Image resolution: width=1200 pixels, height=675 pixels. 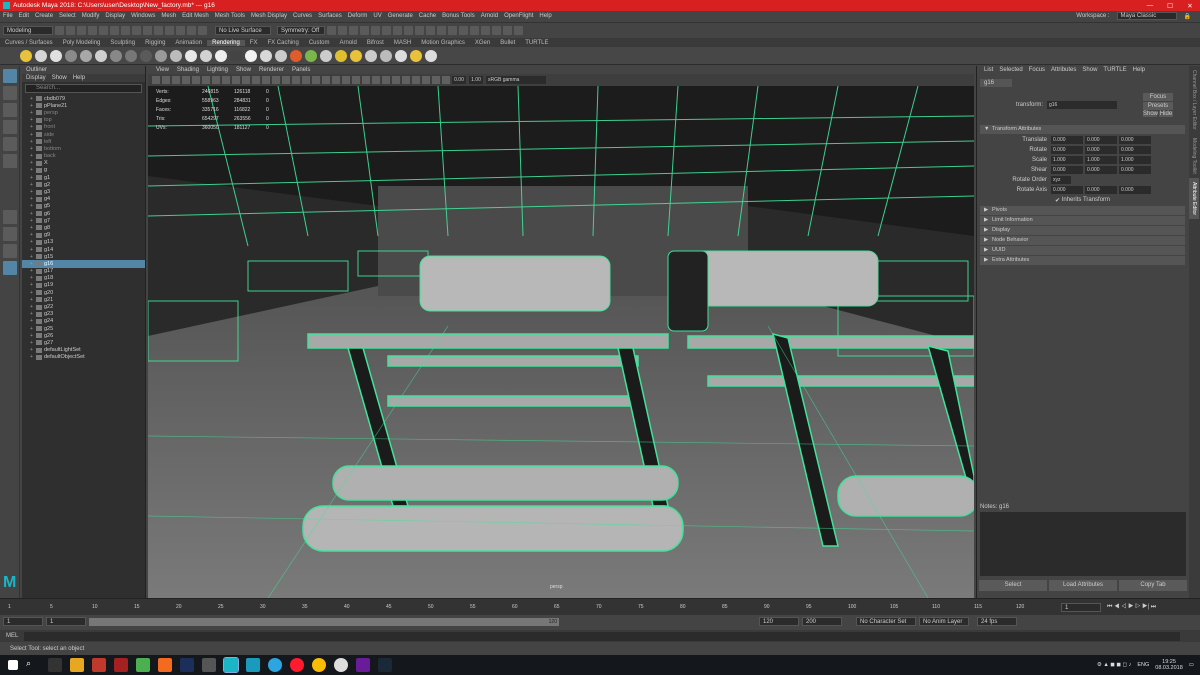 What do you see at coordinates (518, 16) in the screenshot?
I see `menu-openflight: OpenFlight` at bounding box center [518, 16].